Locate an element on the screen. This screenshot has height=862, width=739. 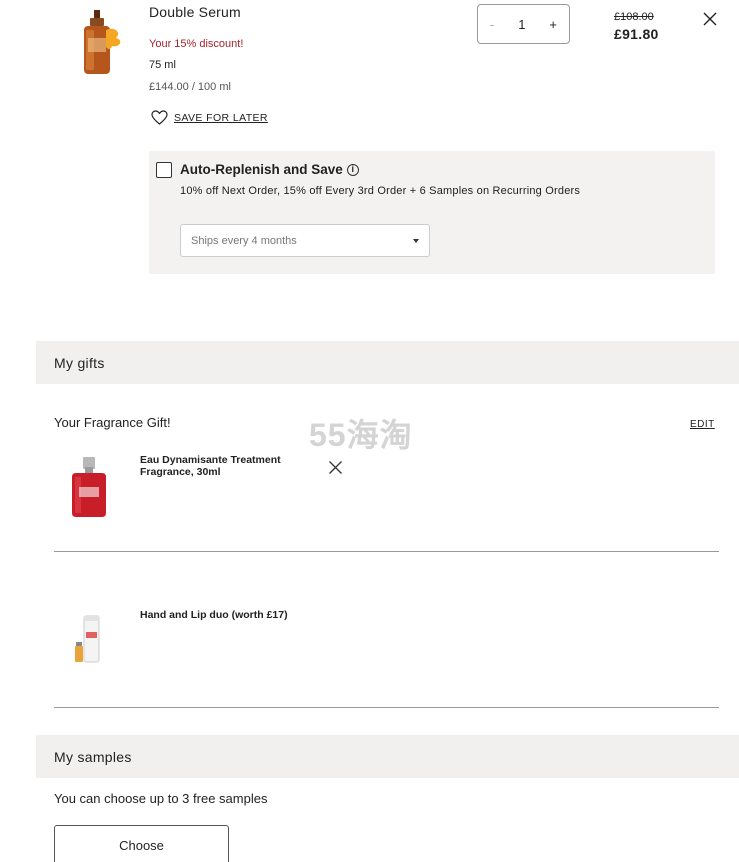
gift-image-fragrance is located at coordinates (89, 487).